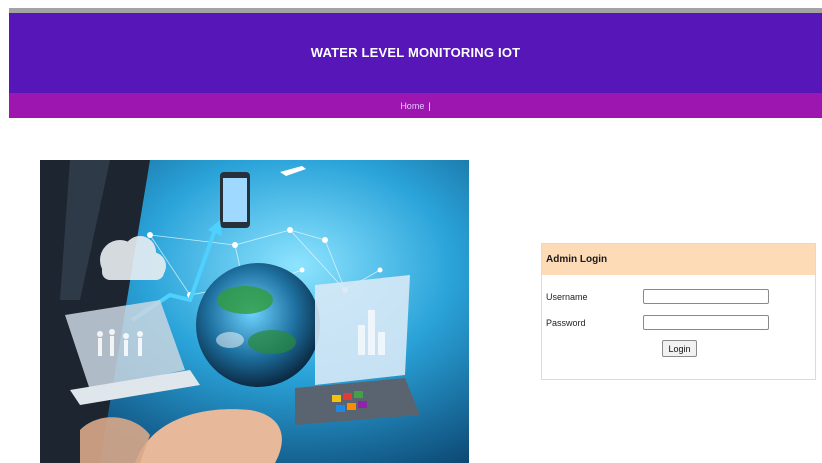 The width and height of the screenshot is (822, 463). Describe the element at coordinates (567, 297) in the screenshot. I see `username-label: Username` at that location.